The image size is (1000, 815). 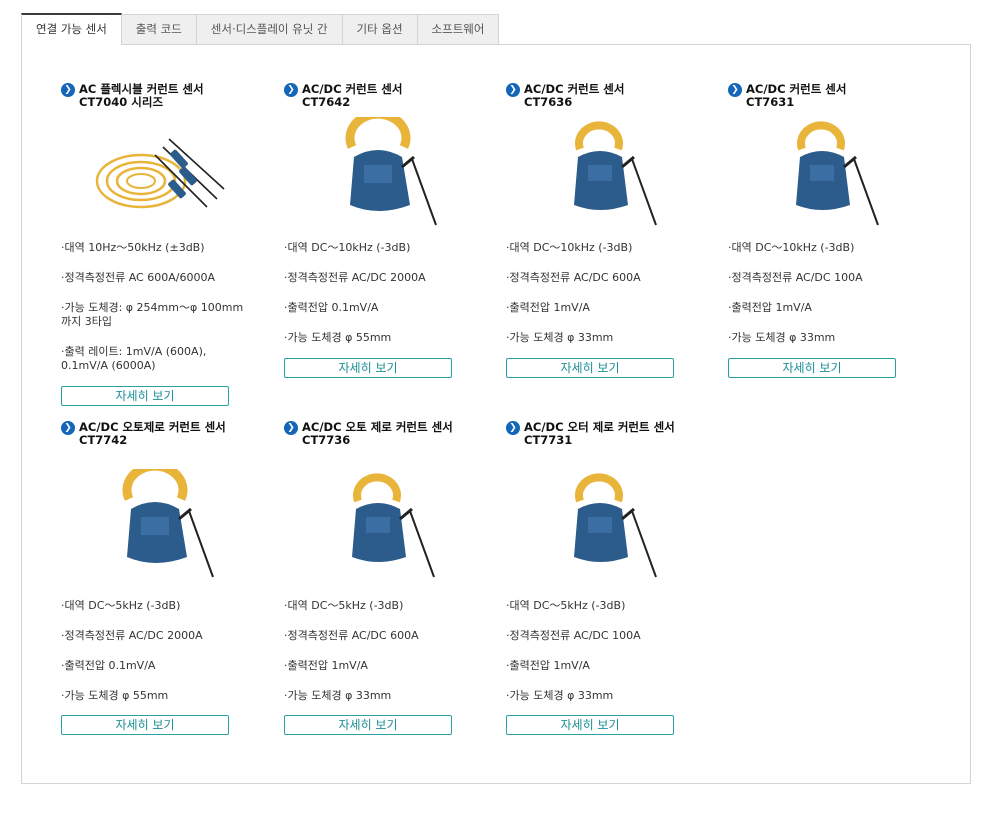 I want to click on card-title: ❯ AC/DC 커런트 센서 CT7631, so click(x=830, y=96).